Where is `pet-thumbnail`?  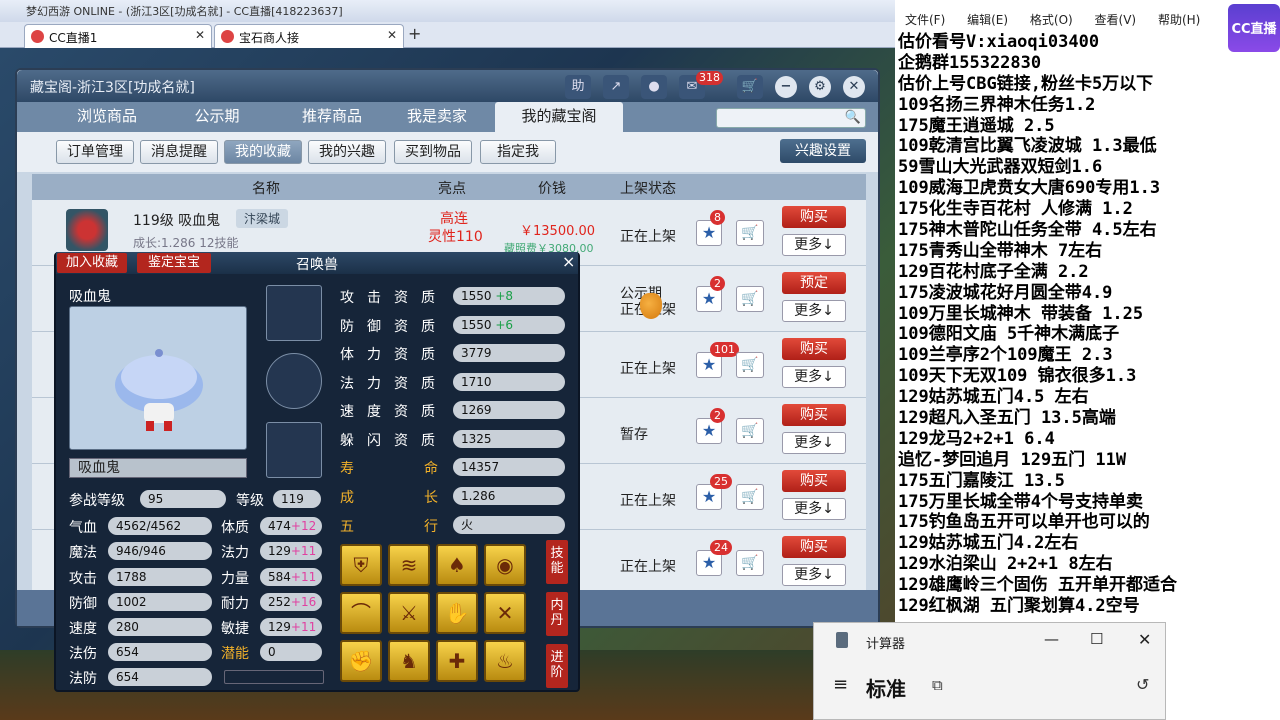
pet-thumbnail is located at coordinates (87, 230).